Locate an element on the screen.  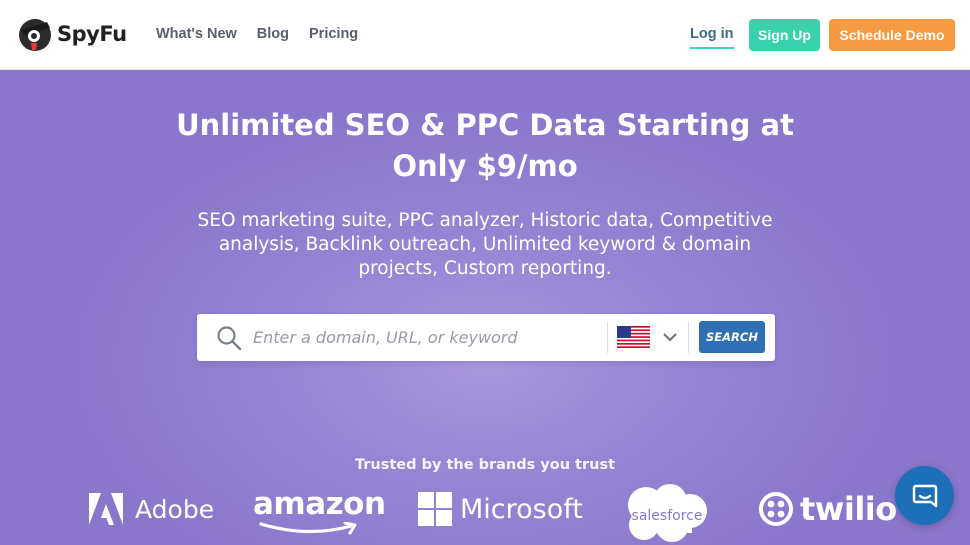
microsoft-windows-icon is located at coordinates (435, 509).